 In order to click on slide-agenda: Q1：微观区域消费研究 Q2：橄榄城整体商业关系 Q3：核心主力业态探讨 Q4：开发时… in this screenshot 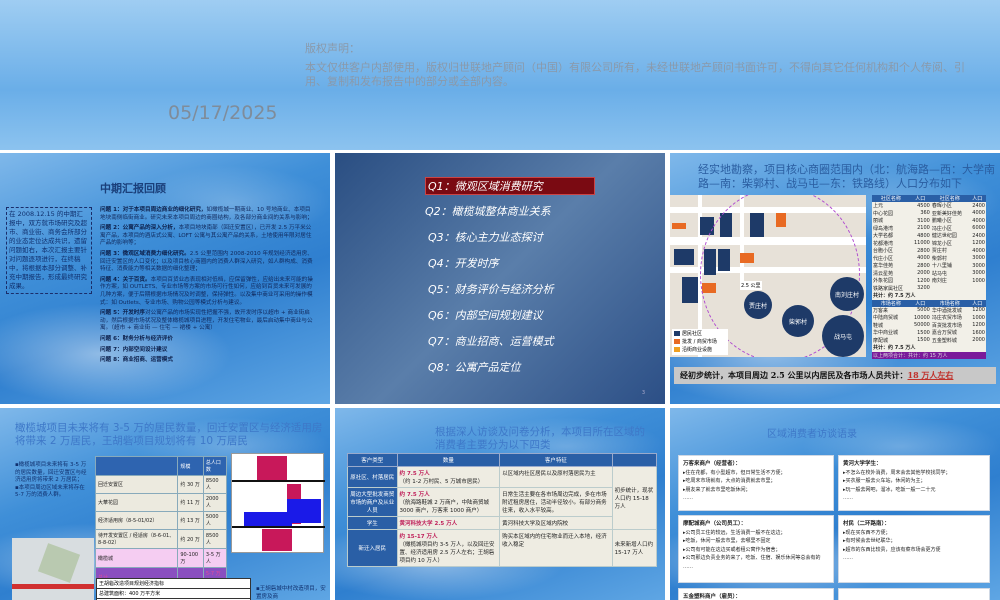, I will do `click(500, 278)`.